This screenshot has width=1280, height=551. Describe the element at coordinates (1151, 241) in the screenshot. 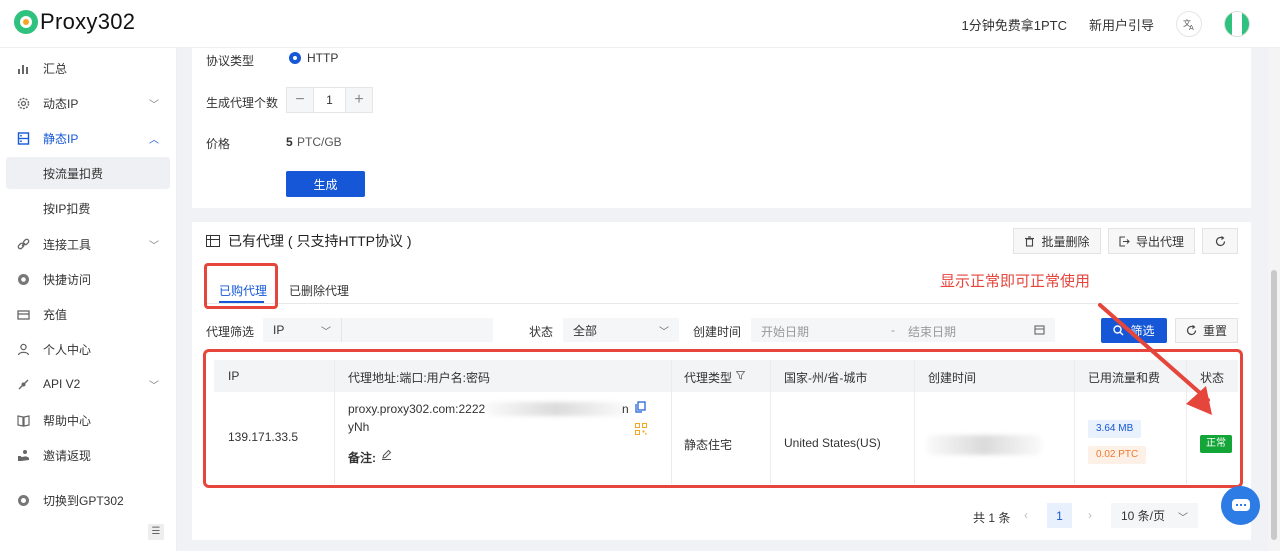

I see `export-button: 导出代理` at that location.